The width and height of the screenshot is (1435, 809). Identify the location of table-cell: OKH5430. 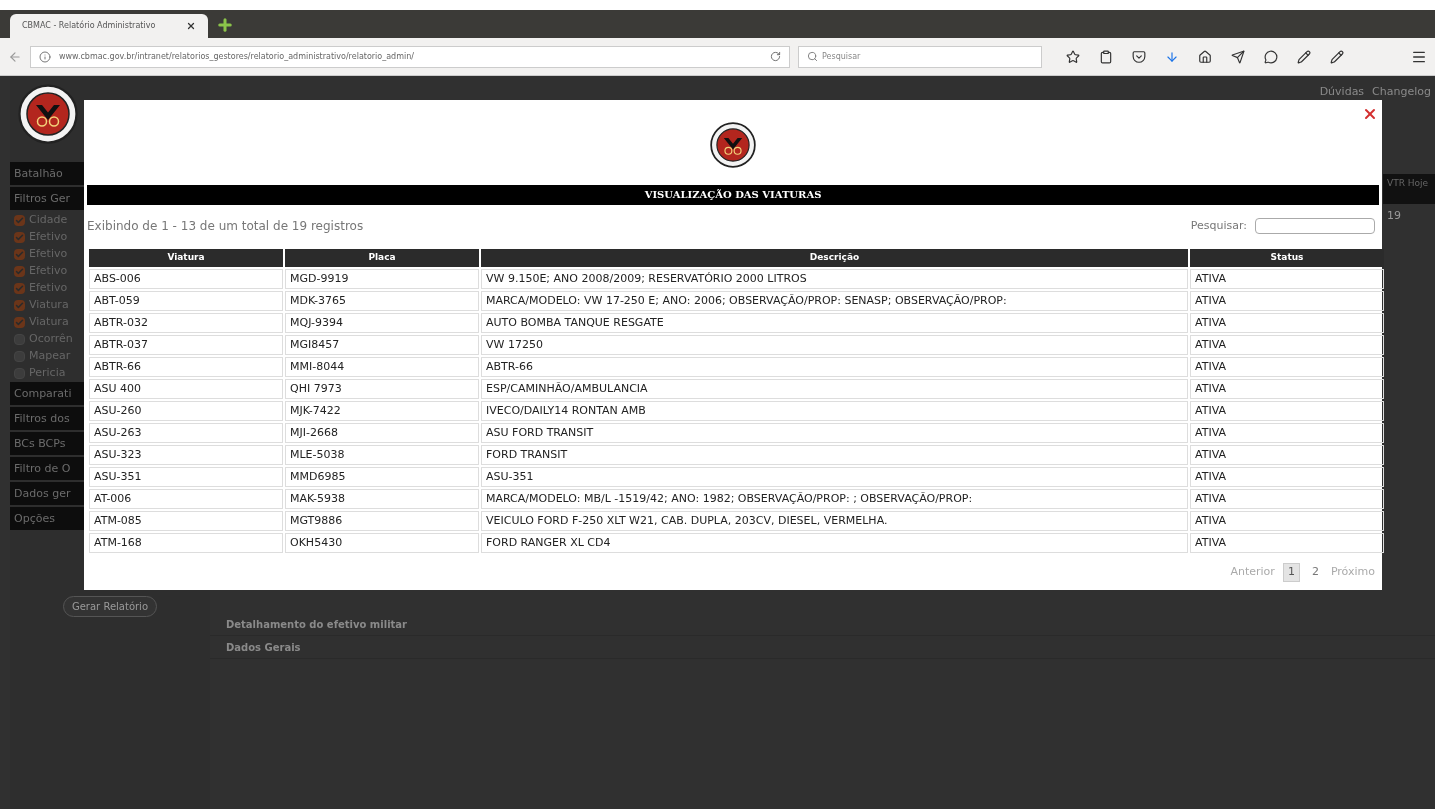
(382, 543).